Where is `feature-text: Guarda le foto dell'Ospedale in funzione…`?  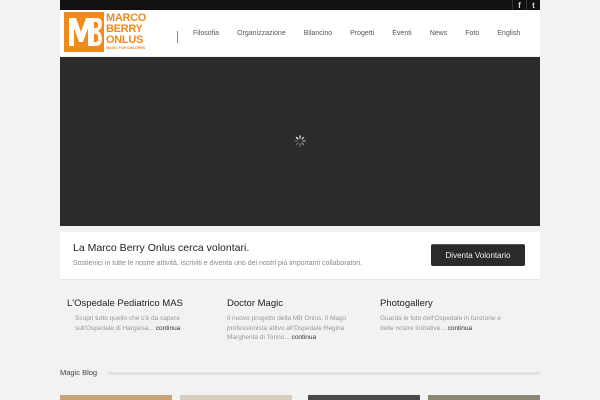 feature-text: Guarda le foto dell'Ospedale in funzione… is located at coordinates (442, 323).